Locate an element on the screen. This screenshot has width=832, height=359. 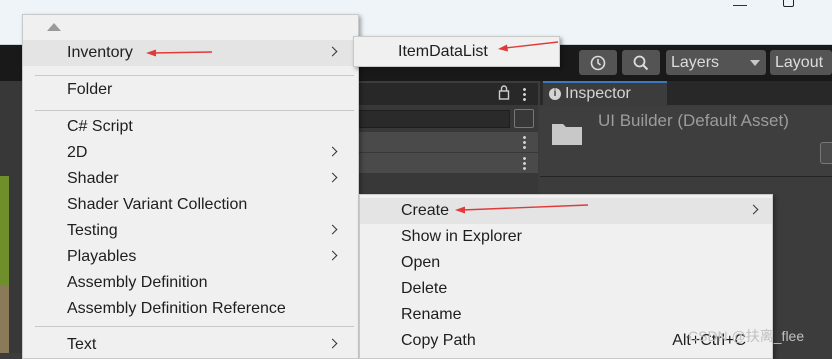
menu-item-label: Shader Variant Collection is located at coordinates (157, 204).